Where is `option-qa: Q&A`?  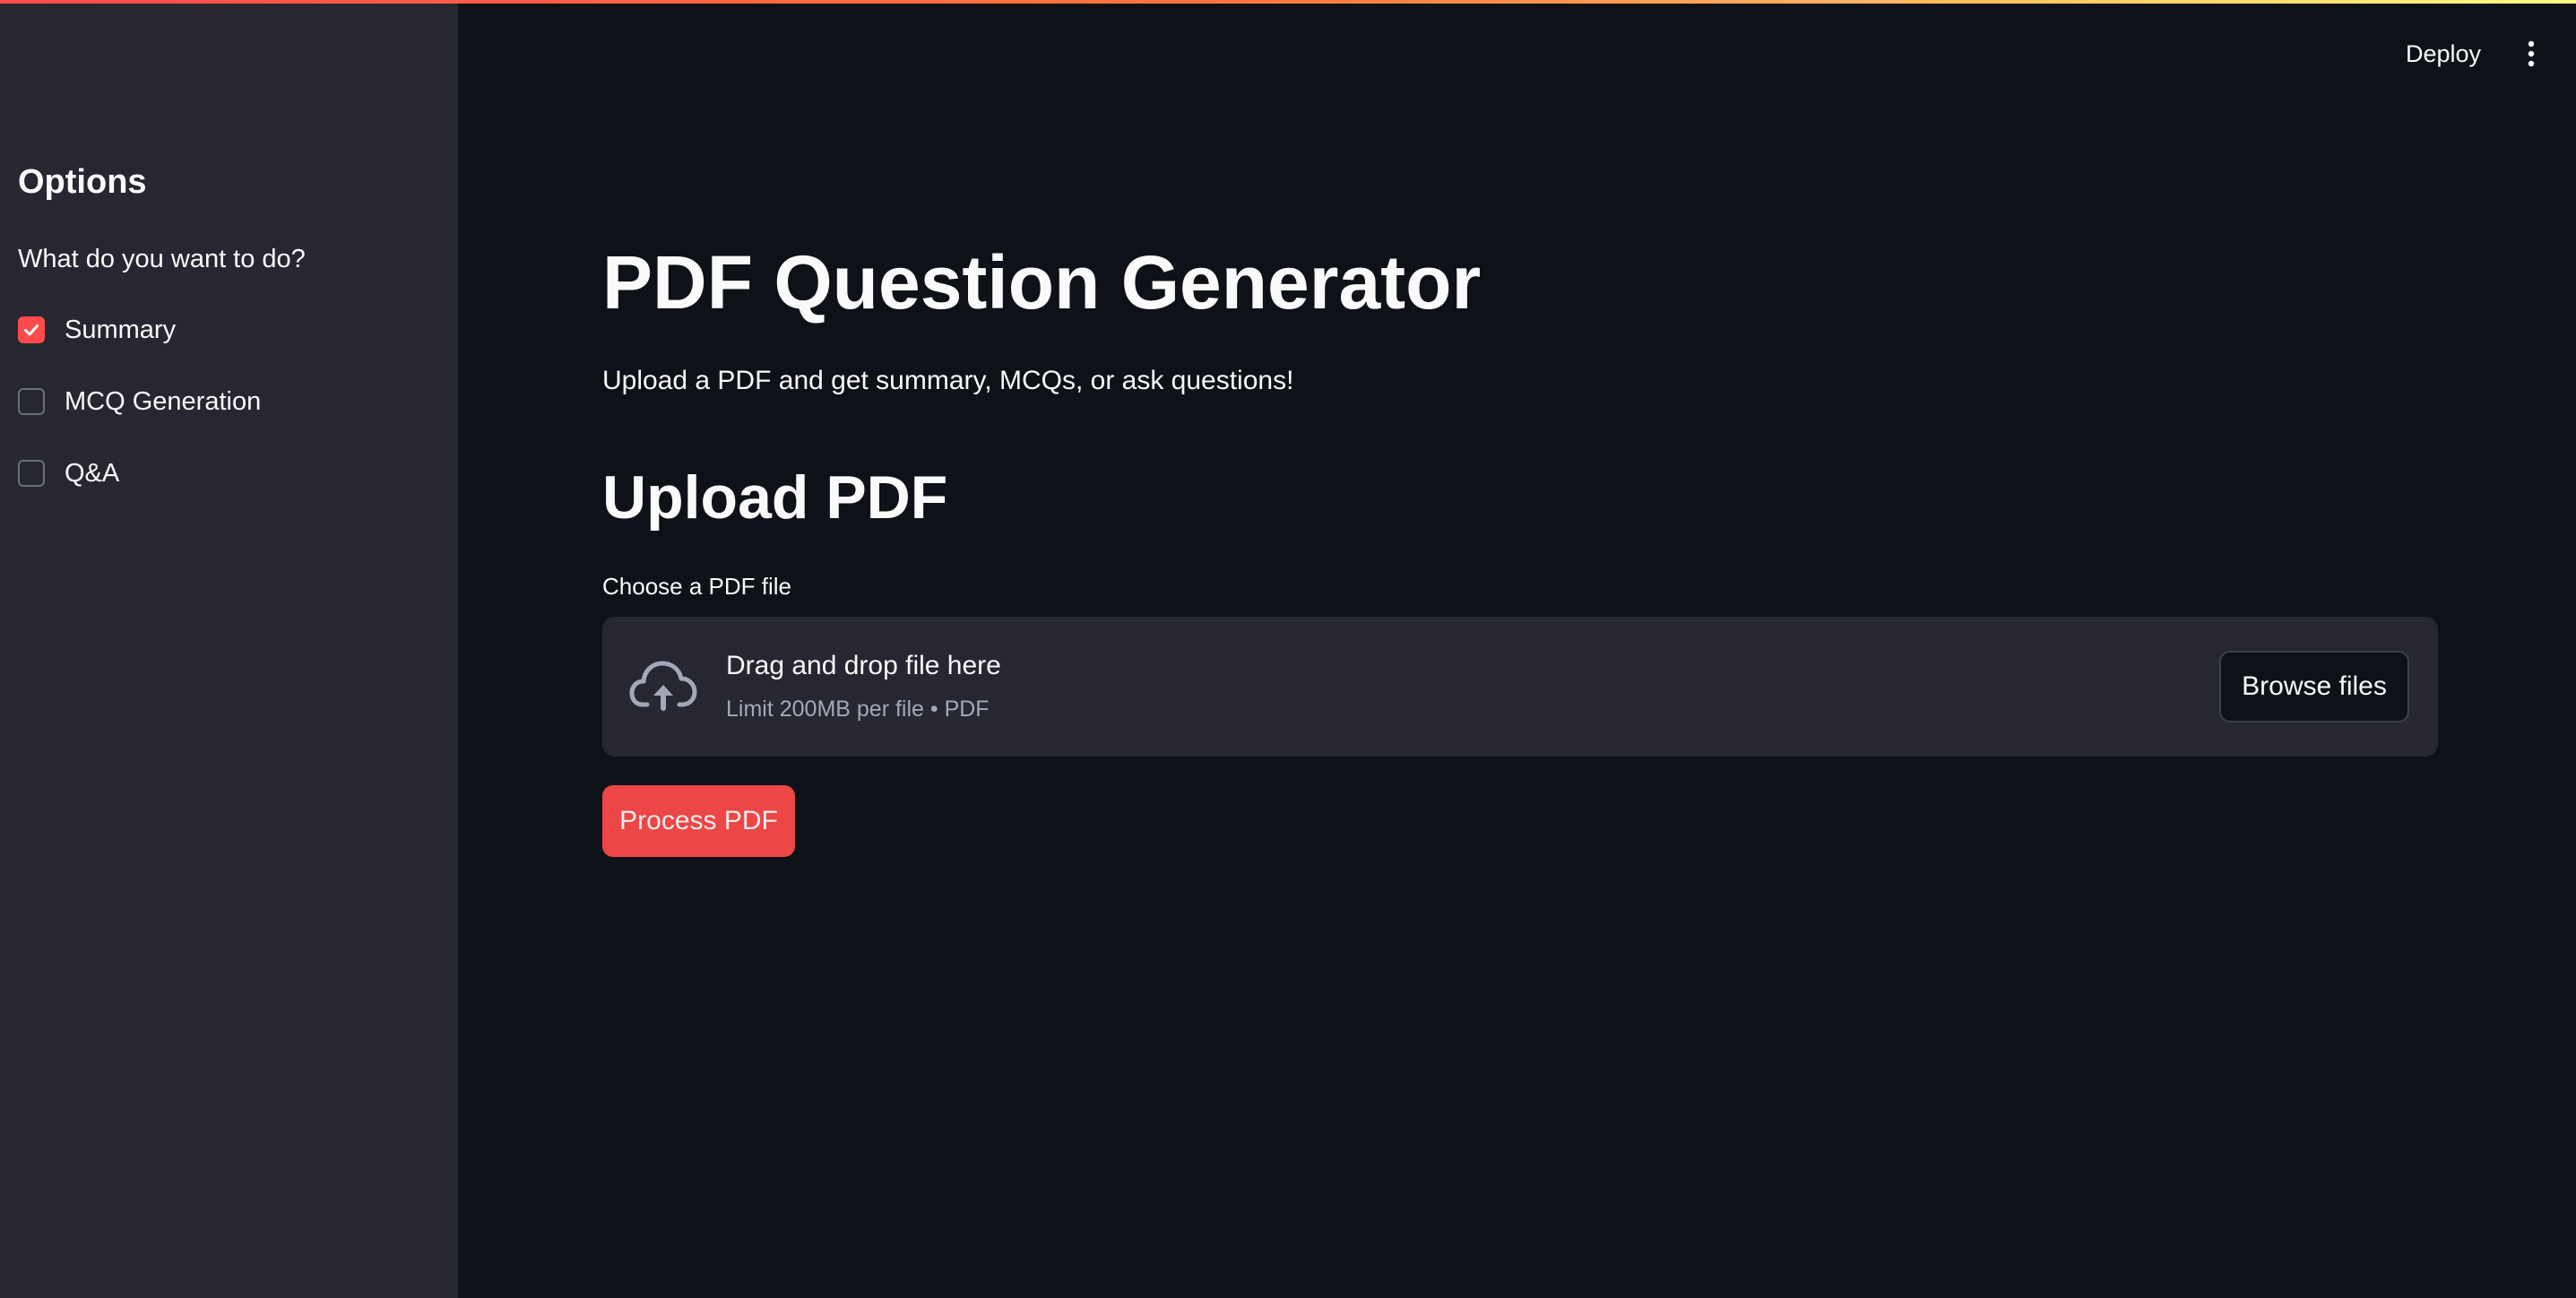 option-qa: Q&A is located at coordinates (68, 473).